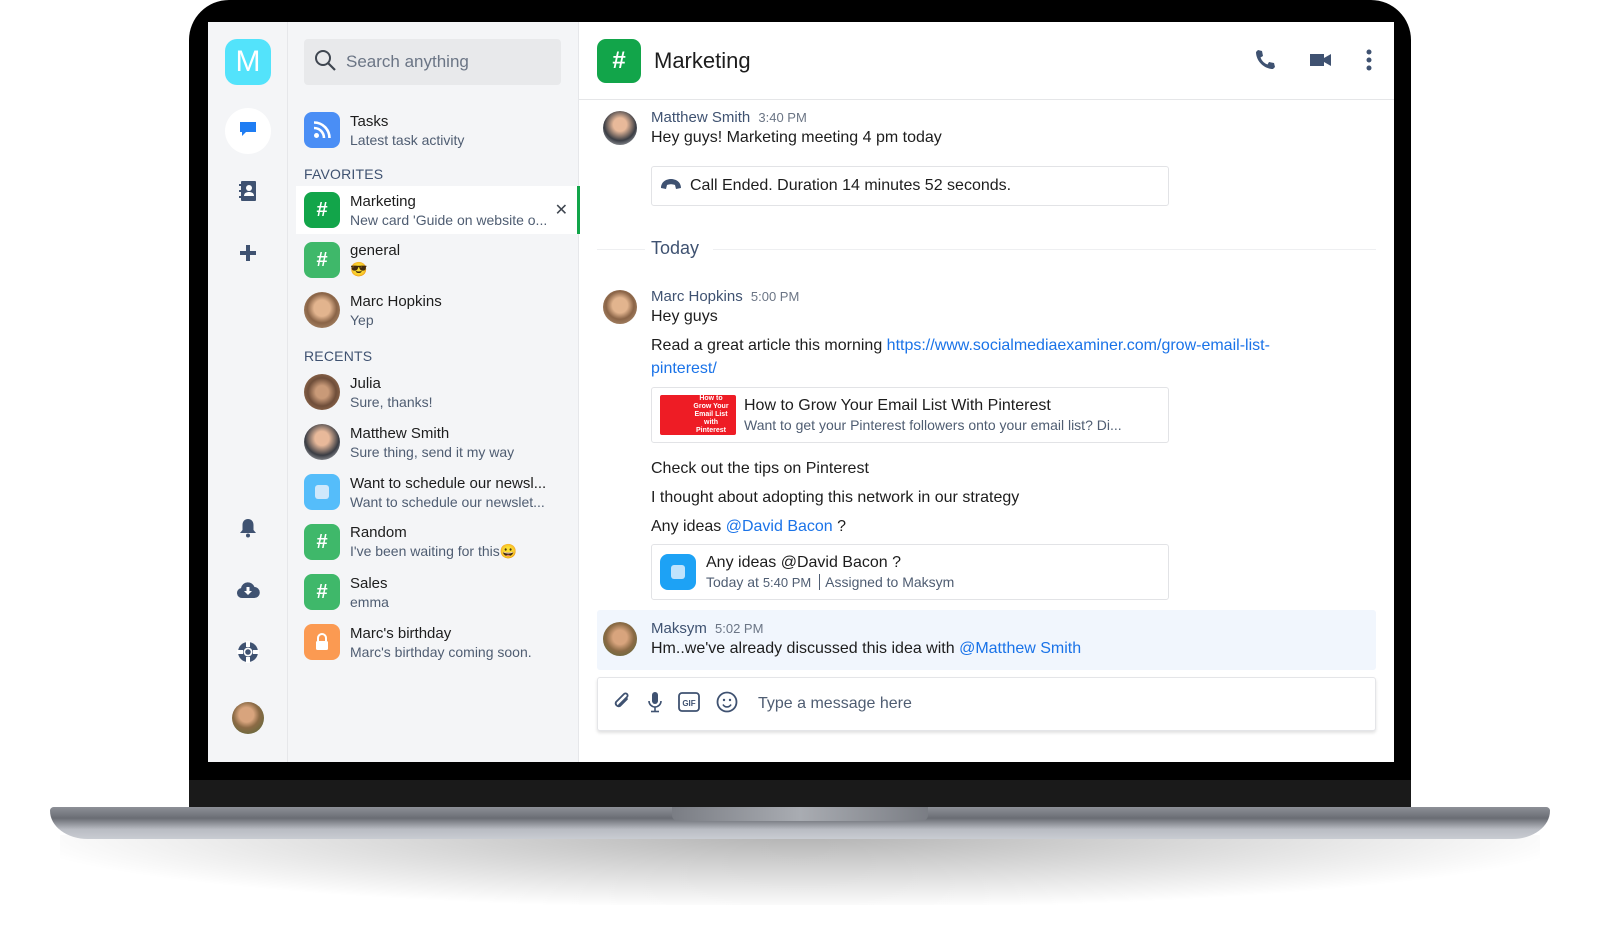 This screenshot has width=1600, height=929. I want to click on search-icon, so click(325, 62).